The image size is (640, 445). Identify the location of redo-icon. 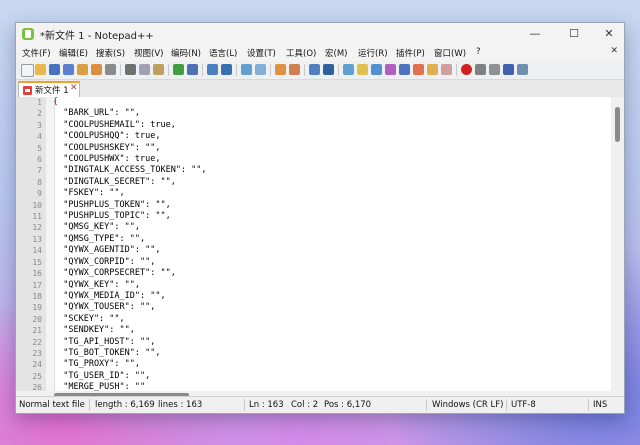
(192, 69).